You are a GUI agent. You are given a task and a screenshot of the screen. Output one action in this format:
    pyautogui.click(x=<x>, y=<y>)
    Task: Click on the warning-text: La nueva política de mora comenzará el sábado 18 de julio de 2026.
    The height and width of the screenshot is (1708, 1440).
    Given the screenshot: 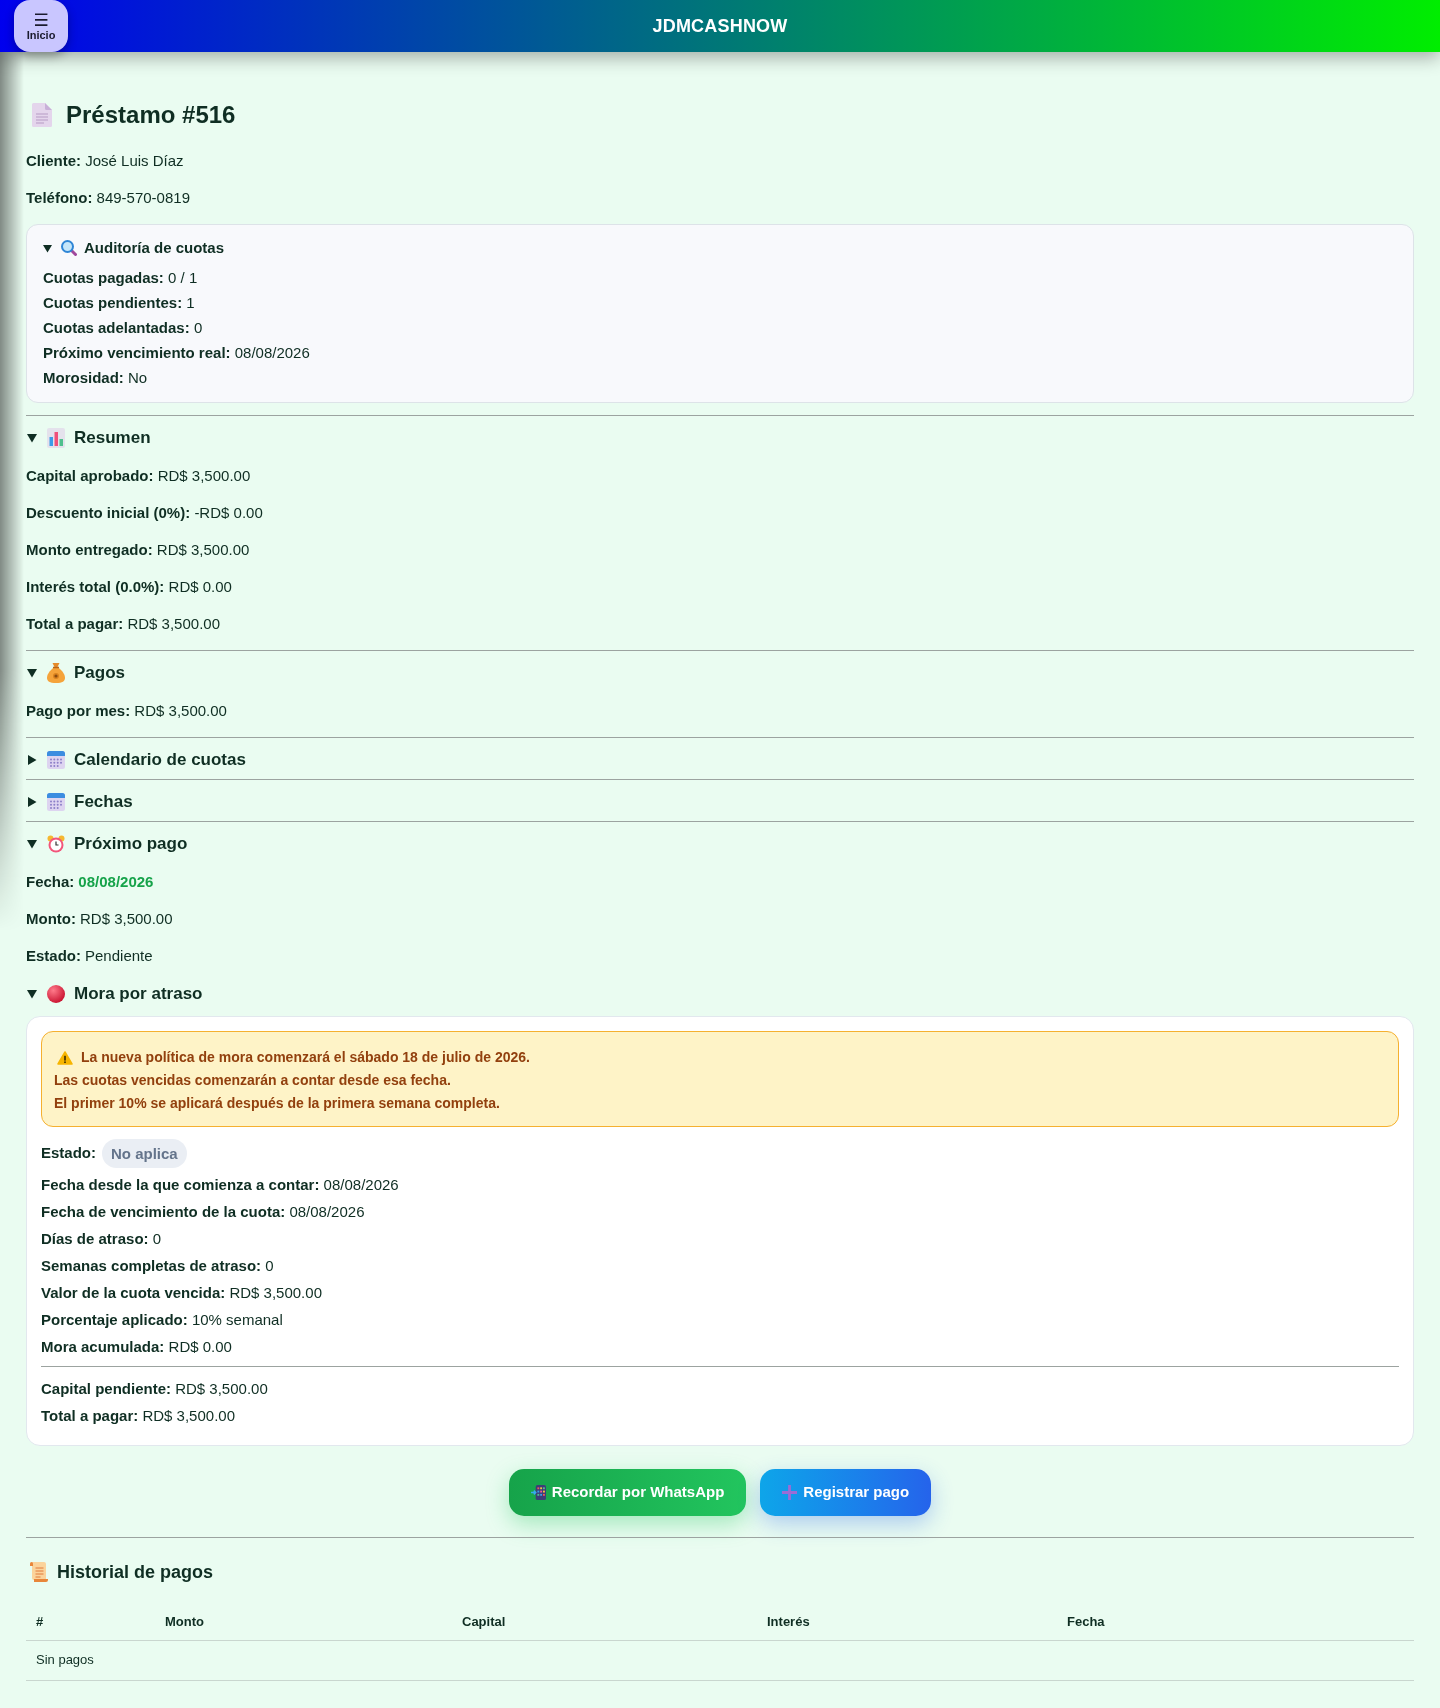 What is the action you would take?
    pyautogui.click(x=305, y=1057)
    